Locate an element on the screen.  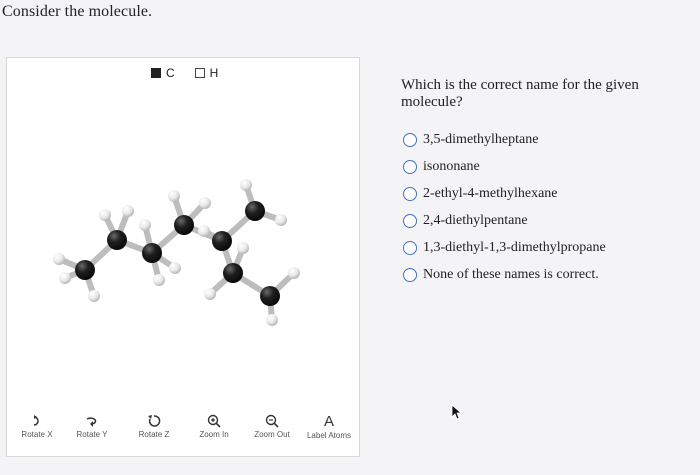
prompt-text: Consider the molecule. is located at coordinates (77, 11).